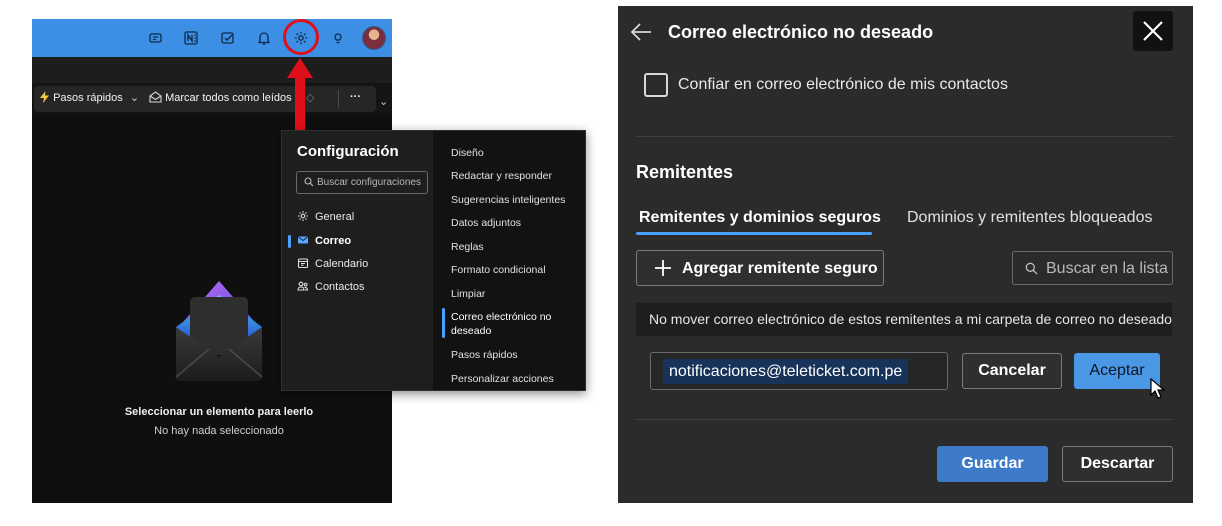 The image size is (1222, 526). I want to click on team-icon, so click(156, 38).